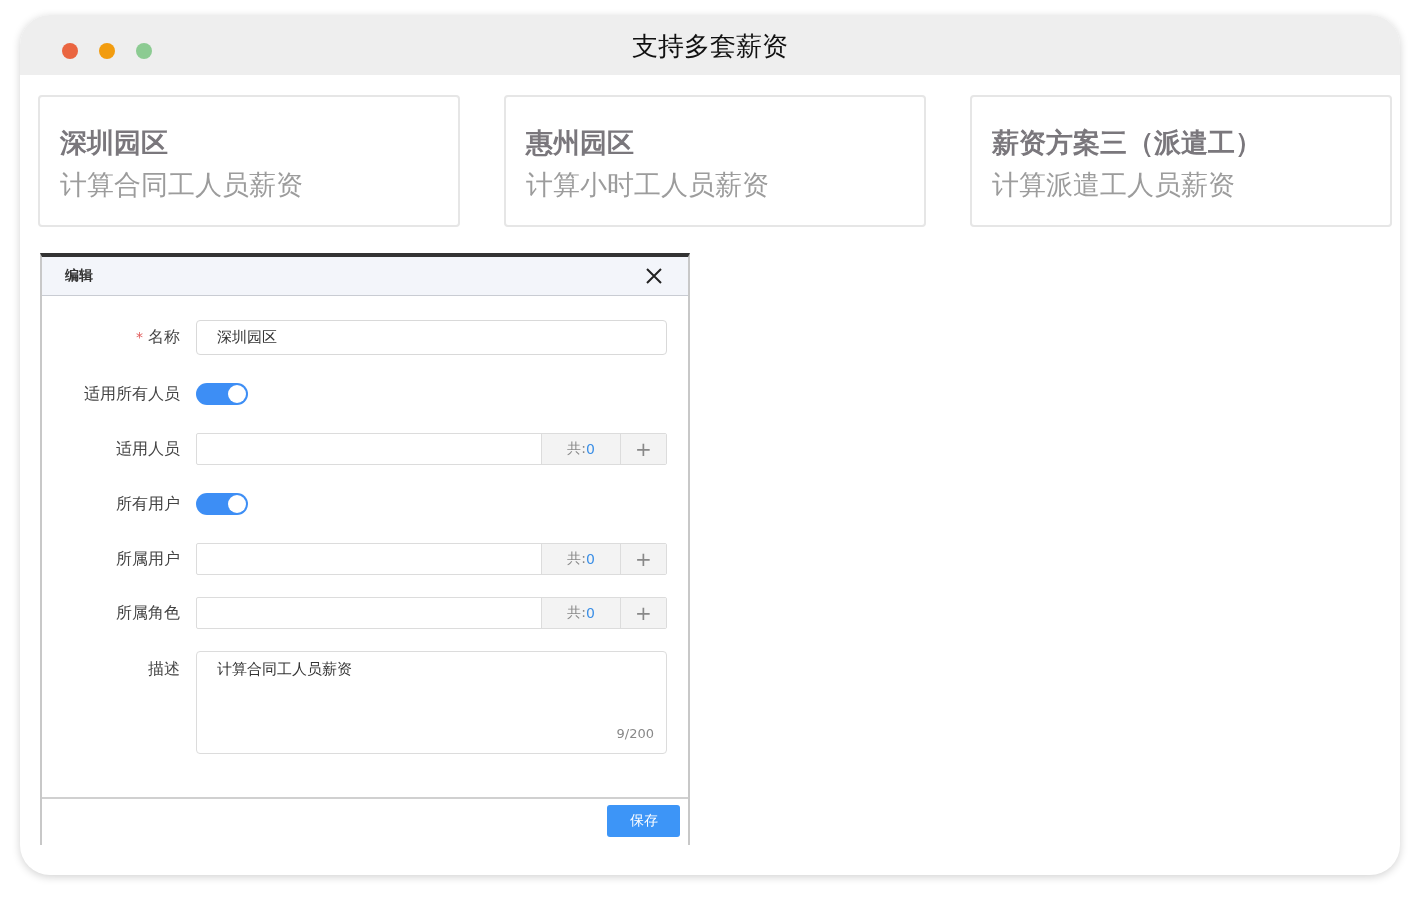 The width and height of the screenshot is (1420, 900). I want to click on card-title: 薪资方案三（派遣工）, so click(1127, 143).